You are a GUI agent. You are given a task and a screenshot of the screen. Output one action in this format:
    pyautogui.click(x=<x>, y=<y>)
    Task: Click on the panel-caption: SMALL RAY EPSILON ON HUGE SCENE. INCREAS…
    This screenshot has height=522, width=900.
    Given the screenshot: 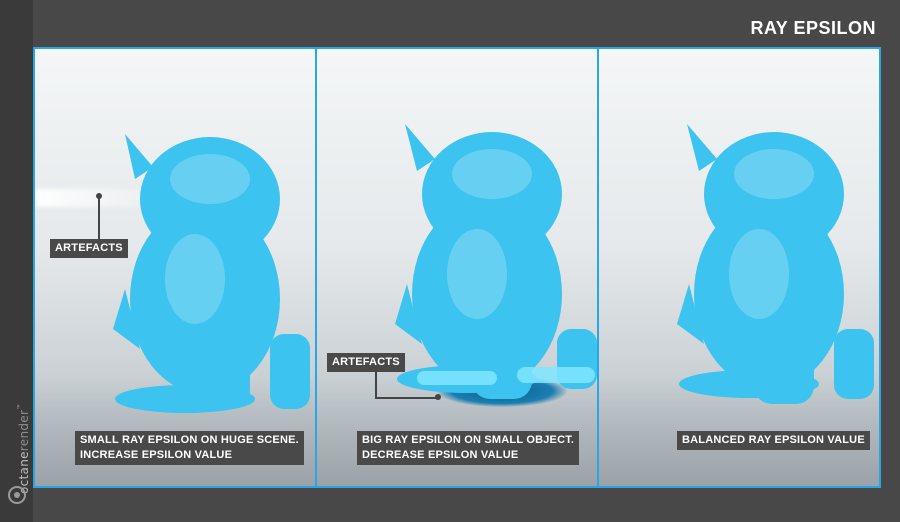 What is the action you would take?
    pyautogui.click(x=189, y=448)
    